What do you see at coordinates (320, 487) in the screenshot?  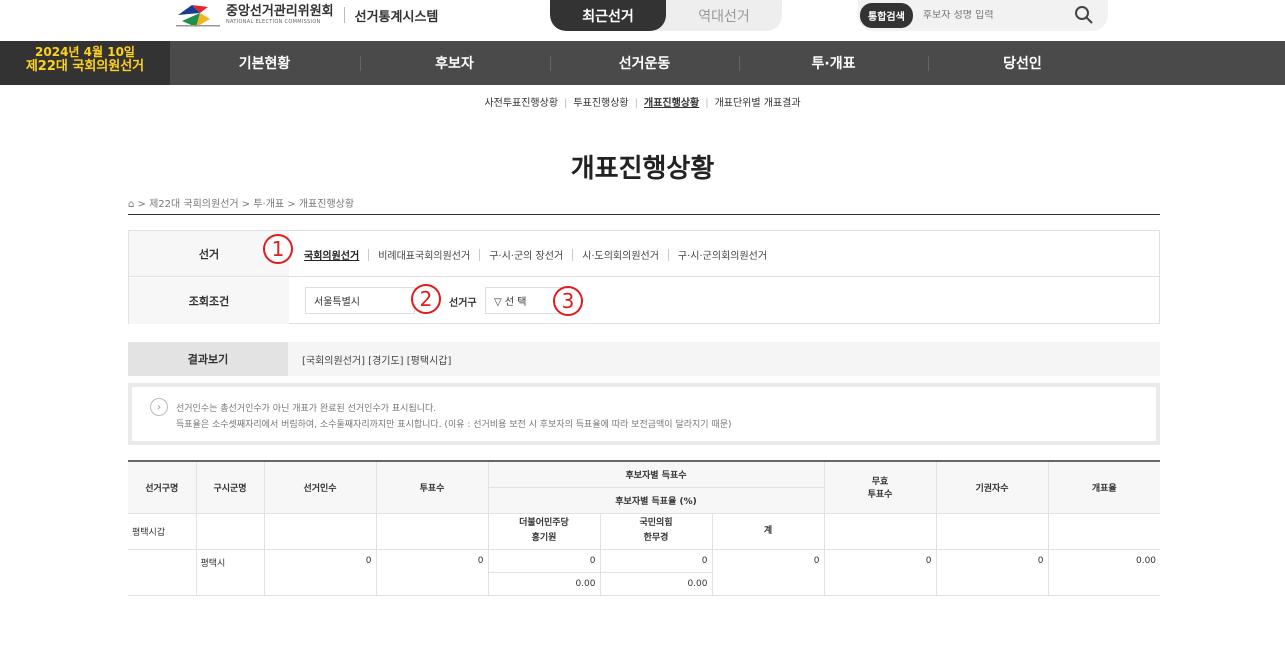 I see `header-electors: 선거인수` at bounding box center [320, 487].